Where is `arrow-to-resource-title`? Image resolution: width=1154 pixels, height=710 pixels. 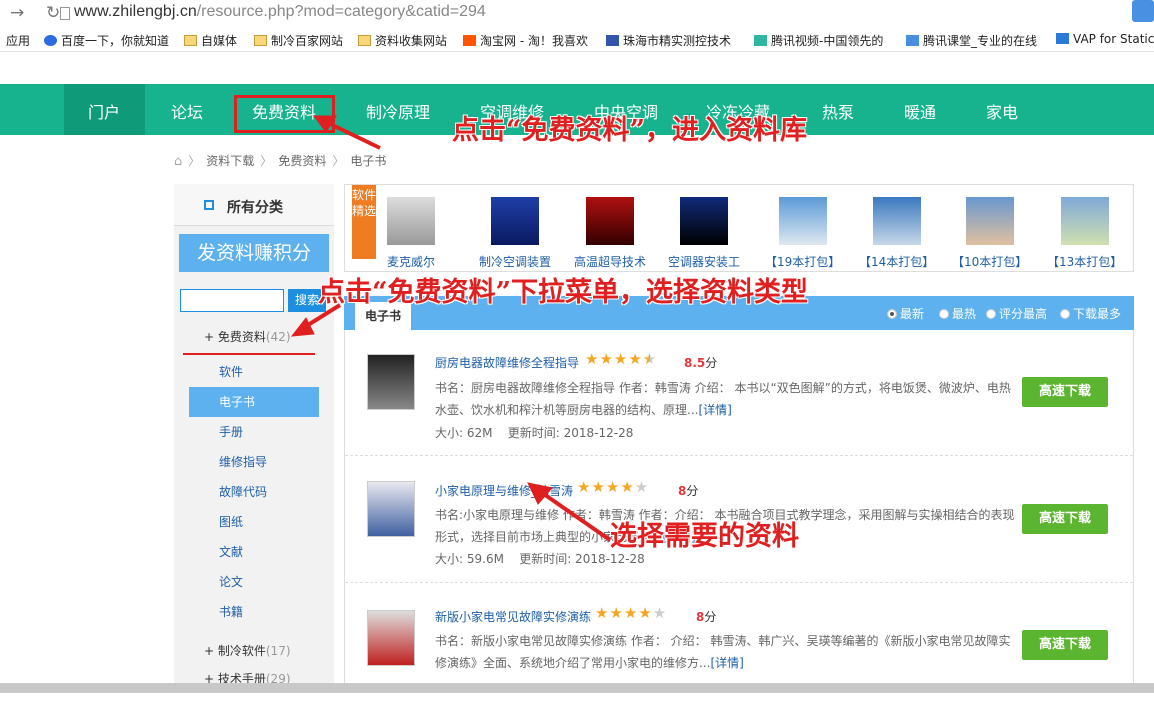
arrow-to-resource-title is located at coordinates (569, 512).